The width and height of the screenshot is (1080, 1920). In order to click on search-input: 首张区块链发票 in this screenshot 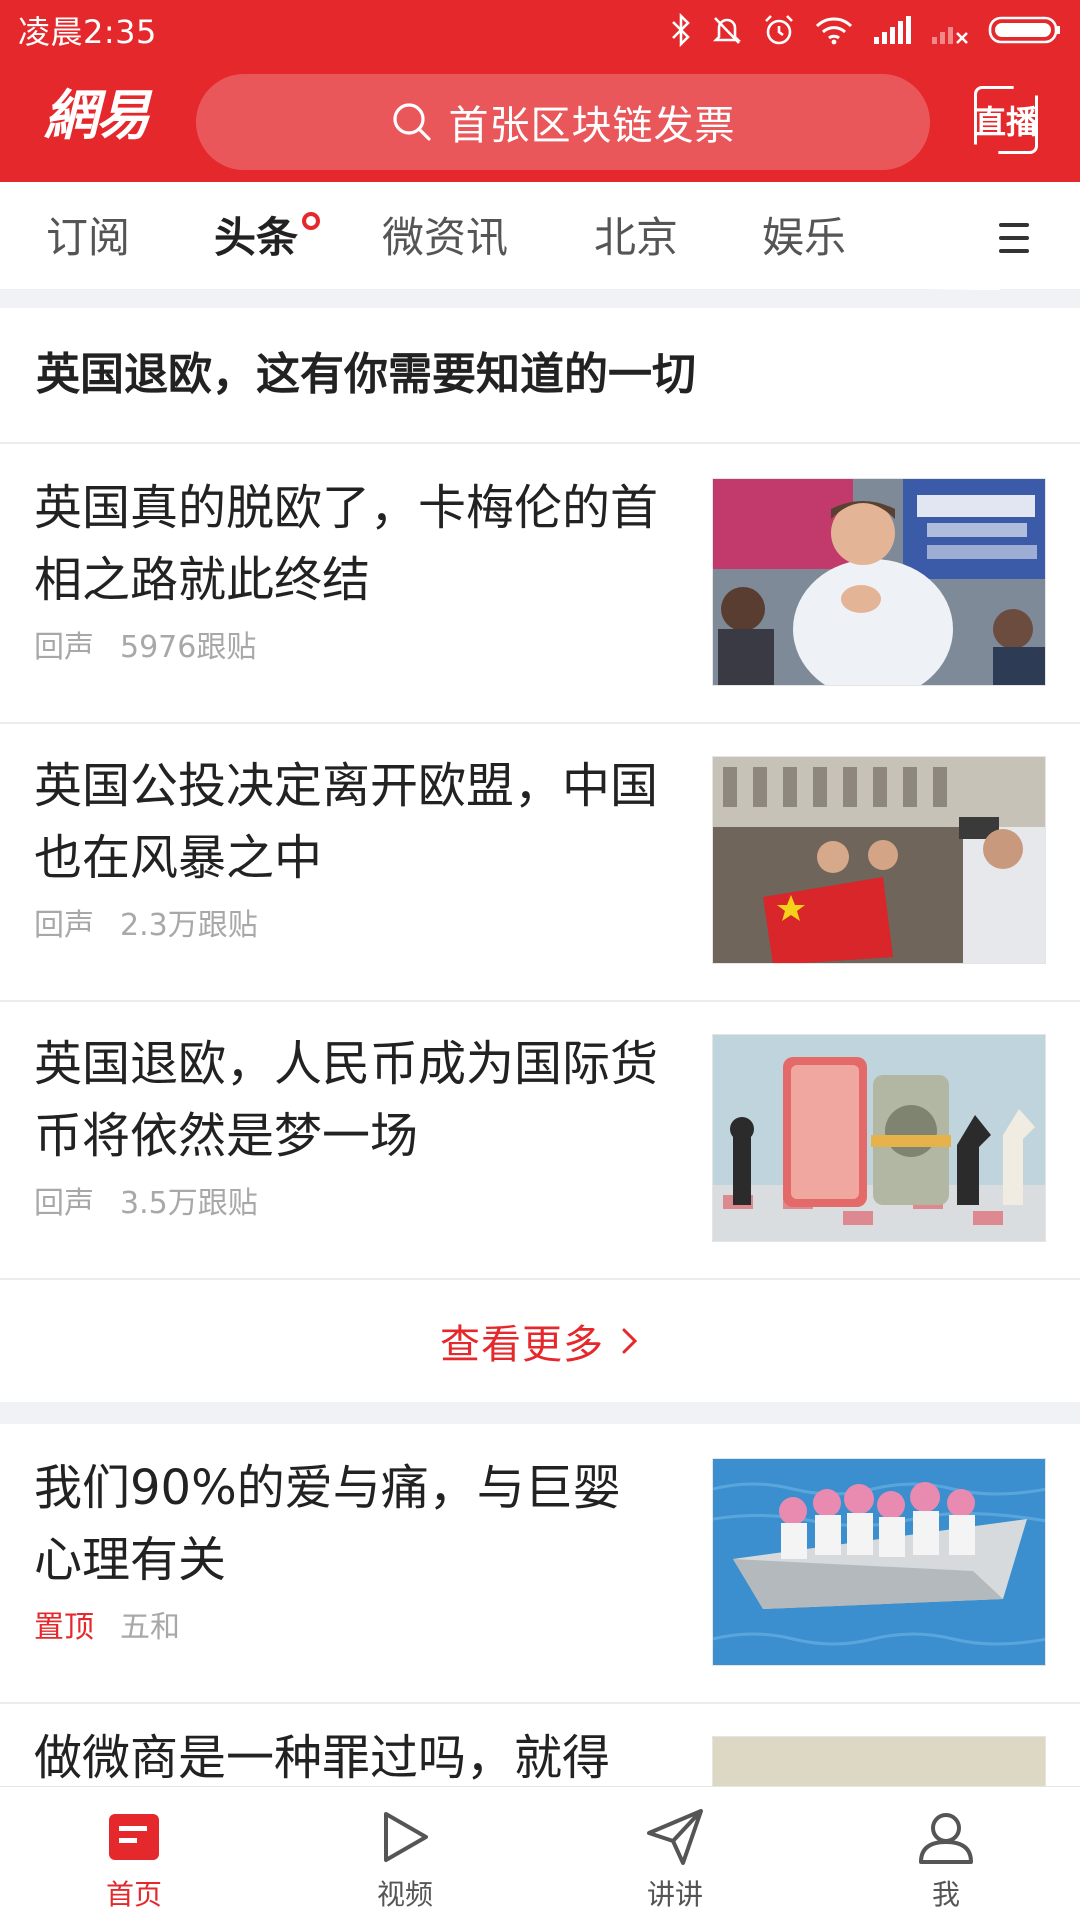, I will do `click(563, 122)`.